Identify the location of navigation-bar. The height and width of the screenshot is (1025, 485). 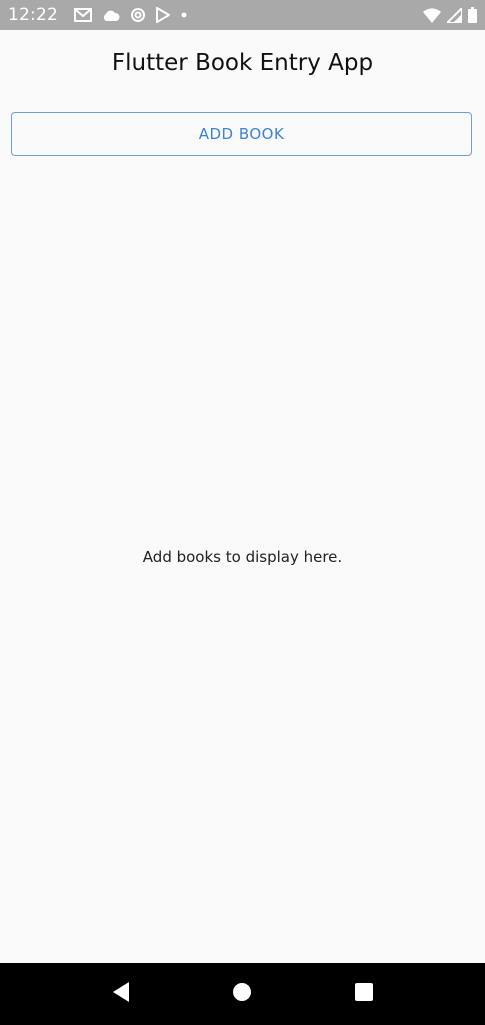
(242, 994).